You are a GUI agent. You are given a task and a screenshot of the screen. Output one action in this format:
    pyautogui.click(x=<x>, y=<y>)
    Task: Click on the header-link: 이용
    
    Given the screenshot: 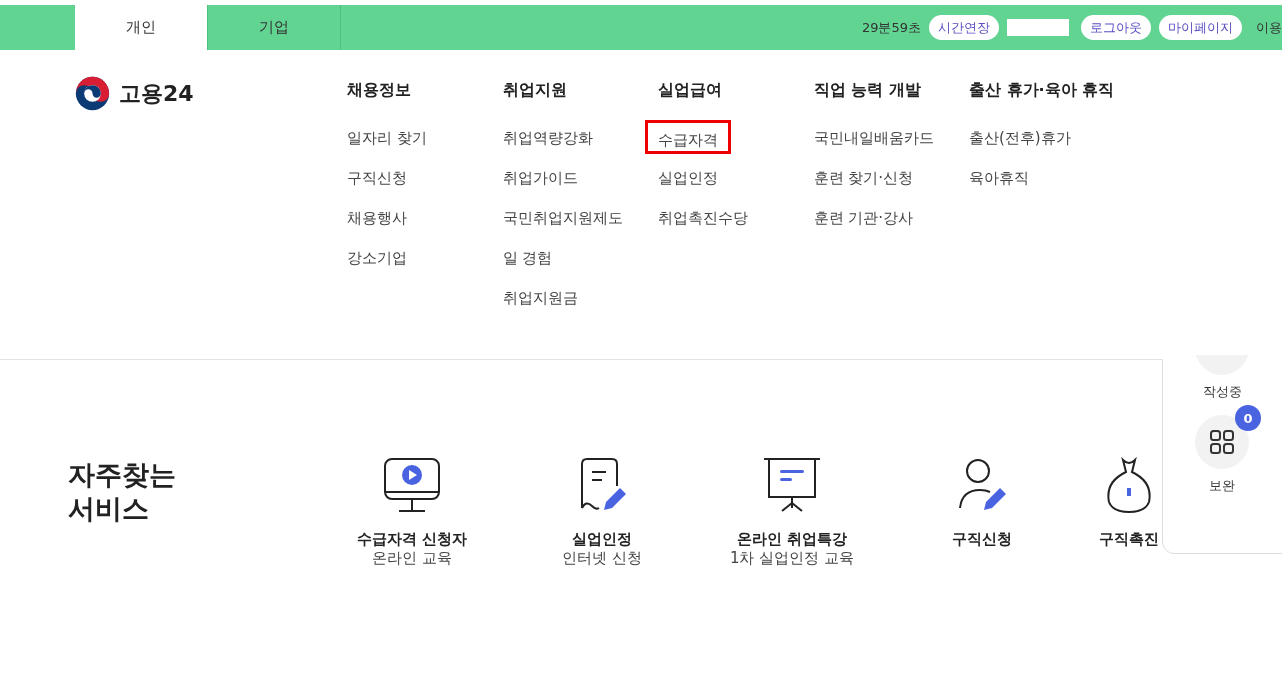 What is the action you would take?
    pyautogui.click(x=1269, y=27)
    